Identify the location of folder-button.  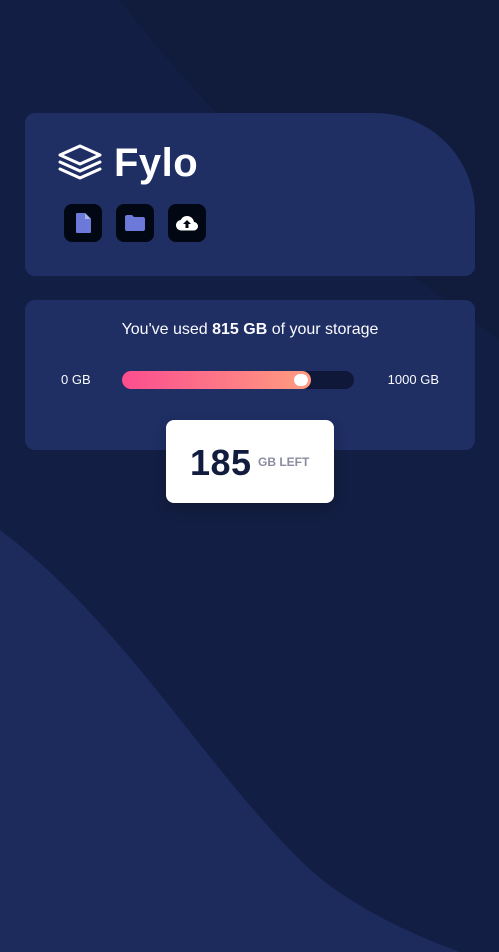
(135, 223).